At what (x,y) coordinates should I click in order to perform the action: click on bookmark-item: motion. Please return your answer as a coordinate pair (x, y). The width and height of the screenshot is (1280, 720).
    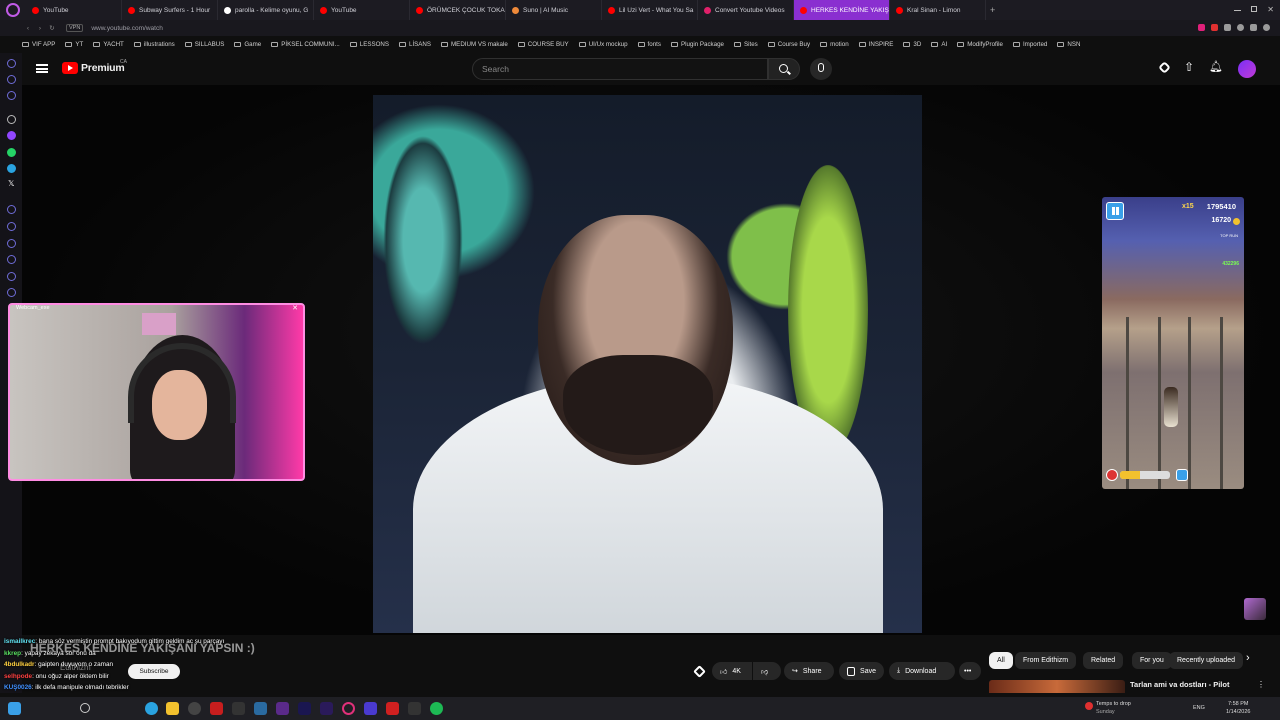
    Looking at the image, I should click on (834, 44).